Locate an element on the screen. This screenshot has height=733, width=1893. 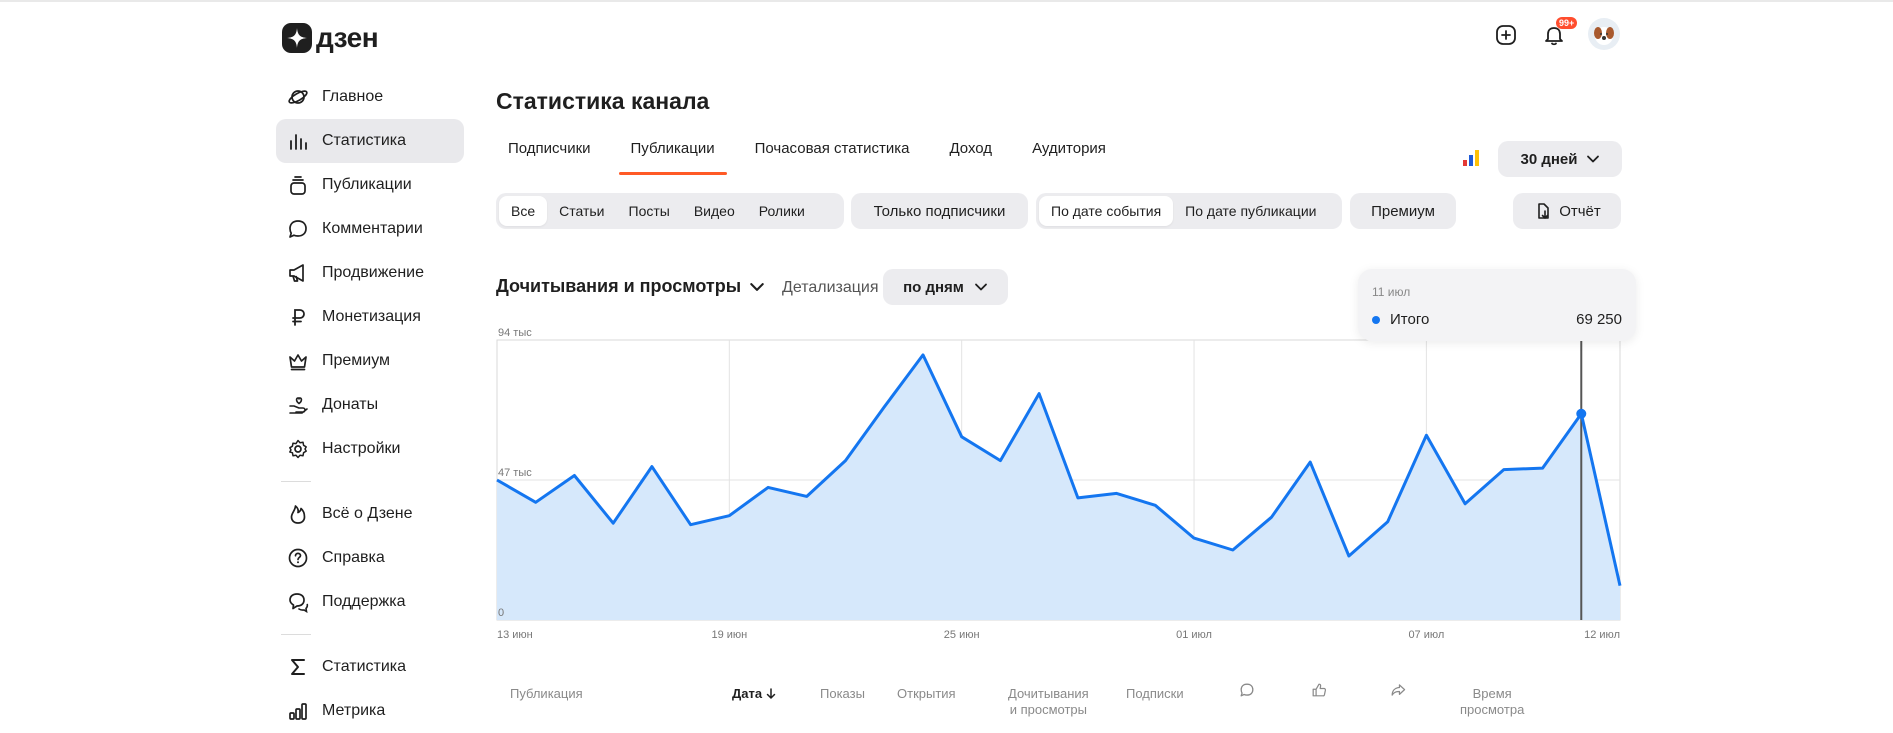
ruble-icon is located at coordinates (298, 317).